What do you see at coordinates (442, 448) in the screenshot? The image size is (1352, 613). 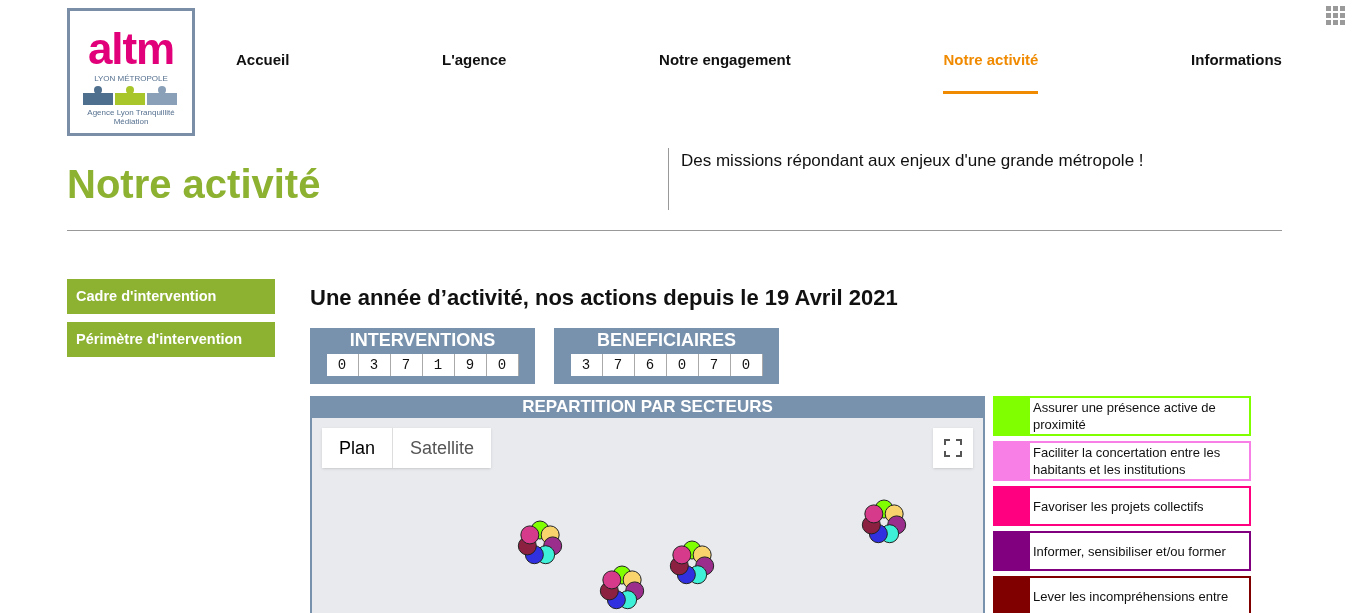 I see `map-type-toggle: Satellite` at bounding box center [442, 448].